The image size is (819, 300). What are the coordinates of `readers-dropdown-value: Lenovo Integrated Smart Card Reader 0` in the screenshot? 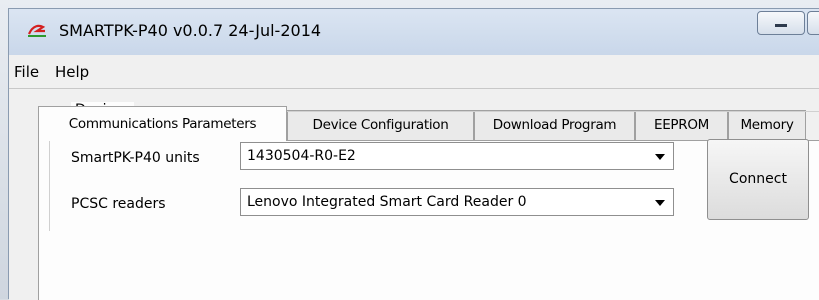 It's located at (387, 202).